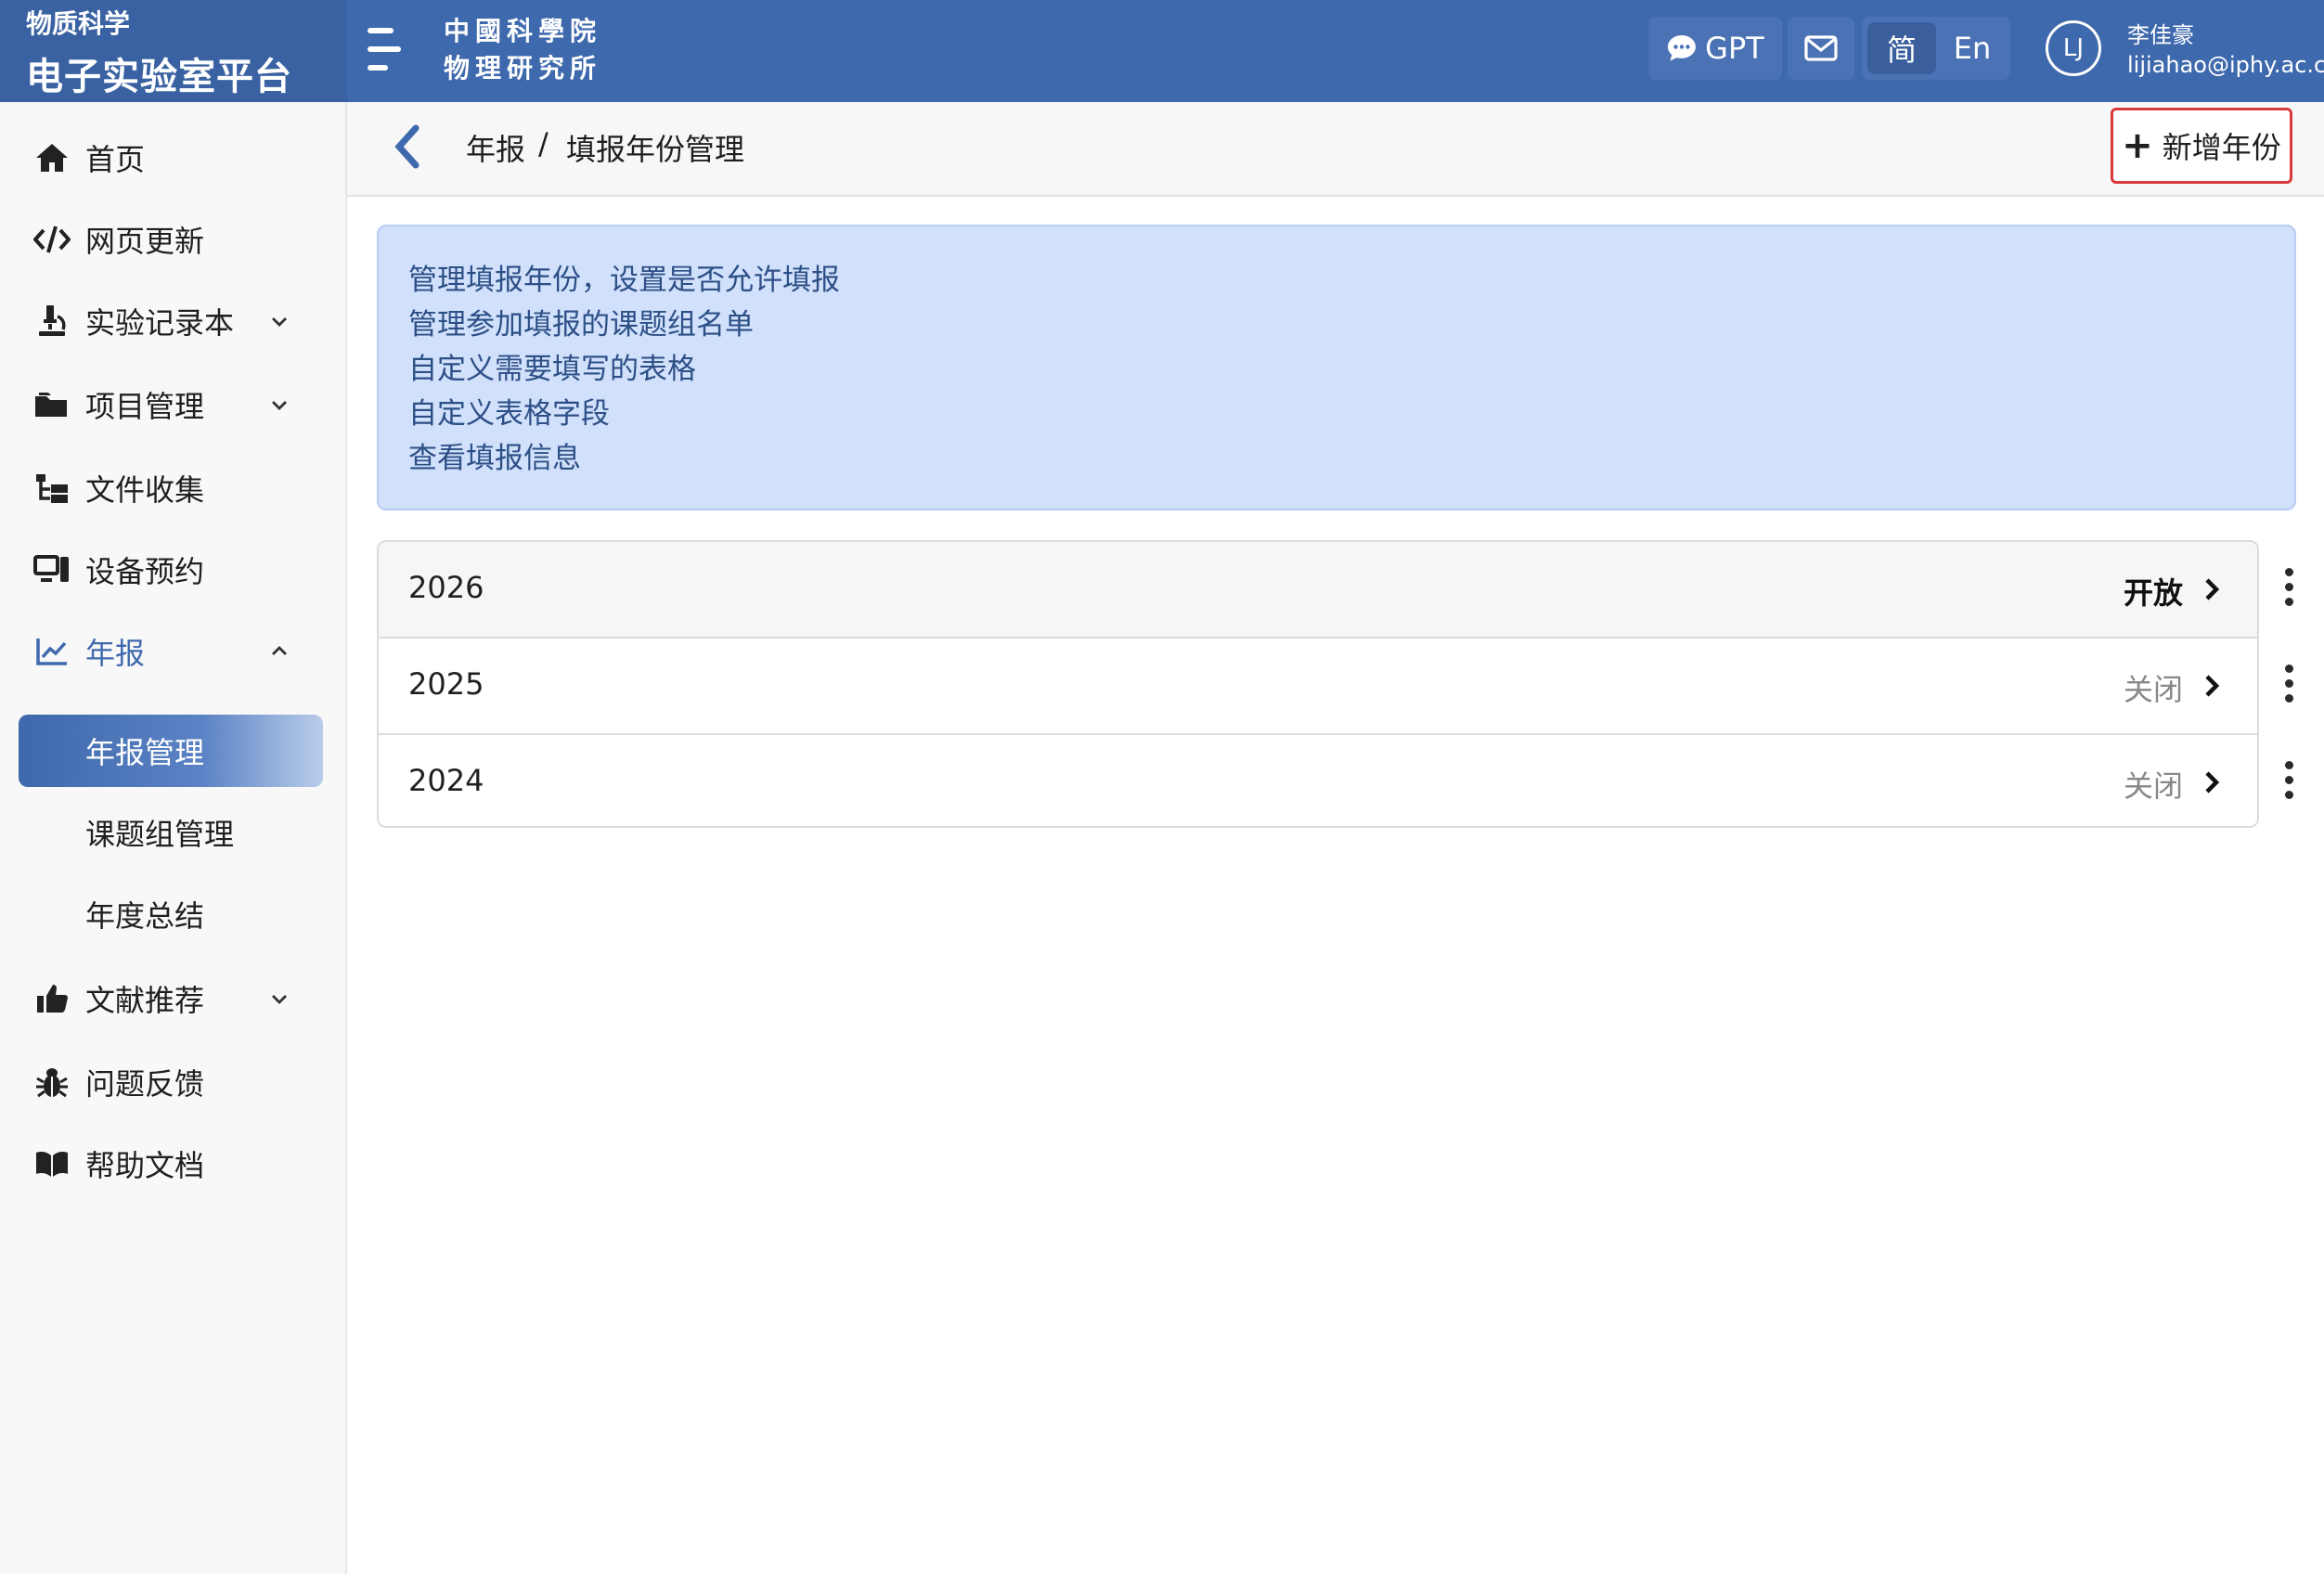  I want to click on year-row-2024: 2024 关闭, so click(1318, 780).